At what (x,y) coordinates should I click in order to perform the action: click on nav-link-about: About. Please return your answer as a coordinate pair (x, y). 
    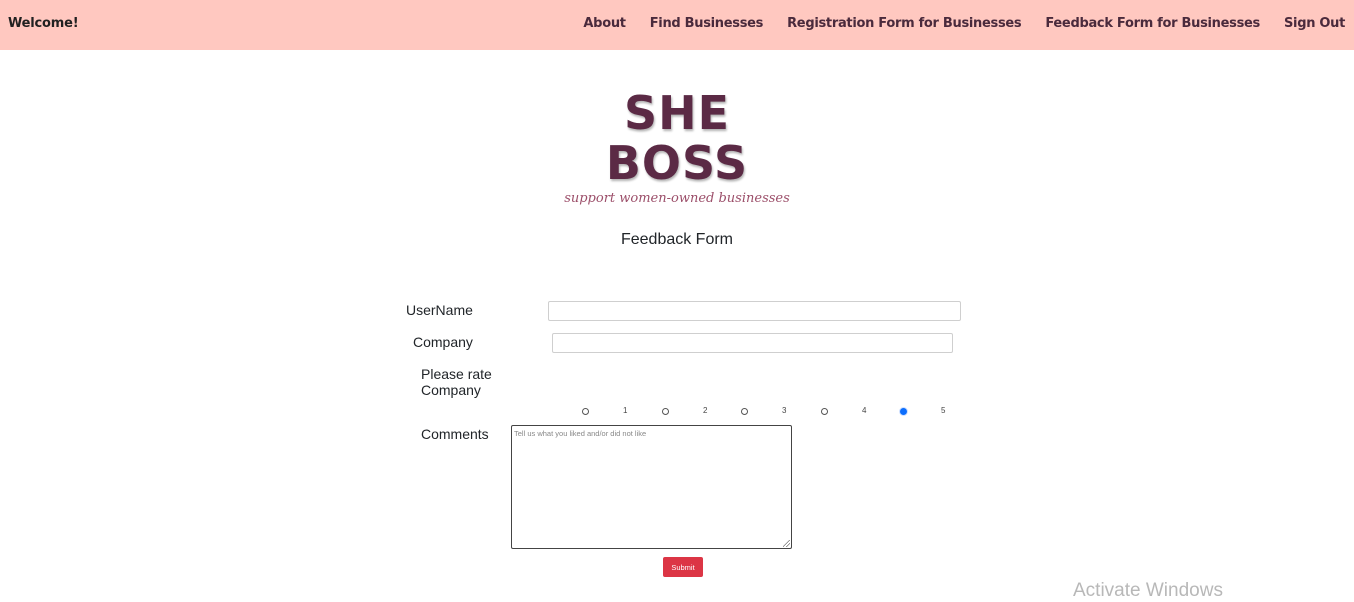
    Looking at the image, I should click on (604, 23).